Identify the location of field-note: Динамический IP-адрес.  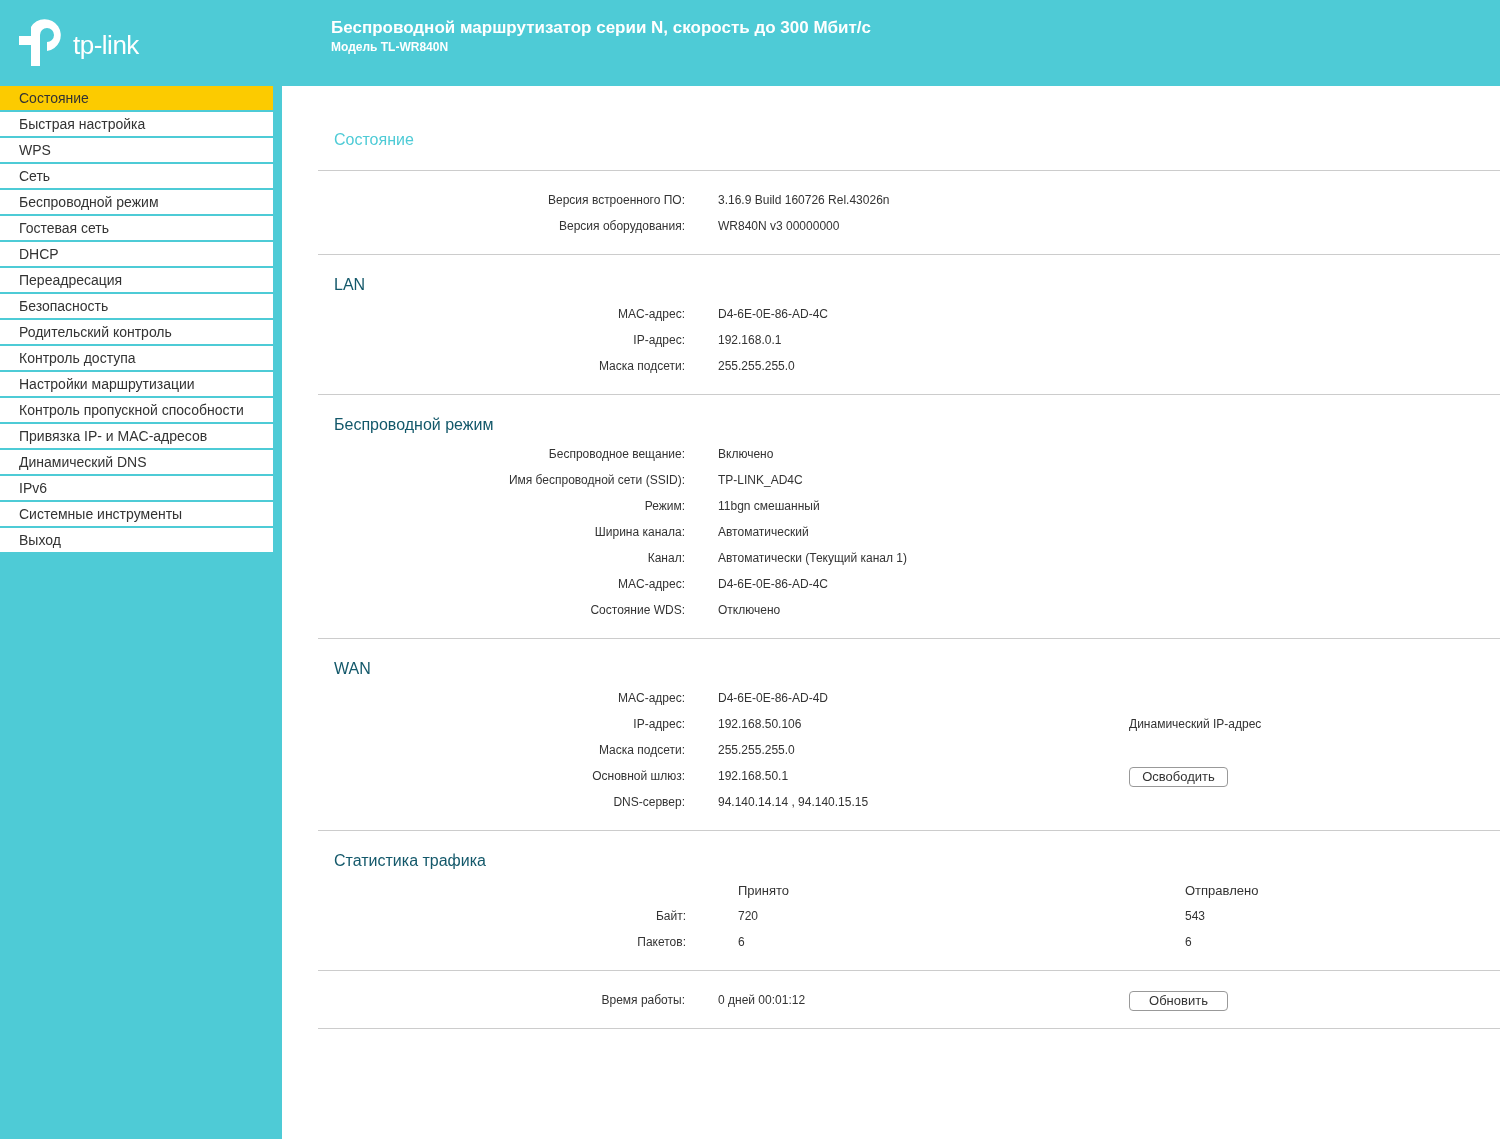
(1196, 724).